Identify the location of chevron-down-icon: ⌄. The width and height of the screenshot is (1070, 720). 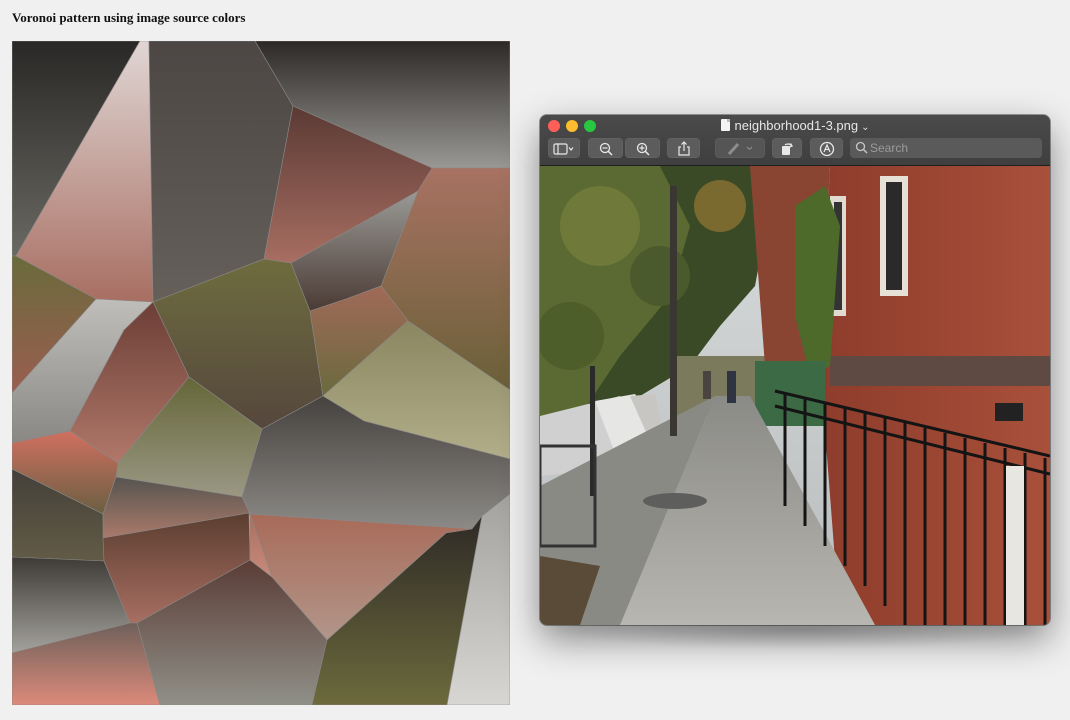
(865, 127).